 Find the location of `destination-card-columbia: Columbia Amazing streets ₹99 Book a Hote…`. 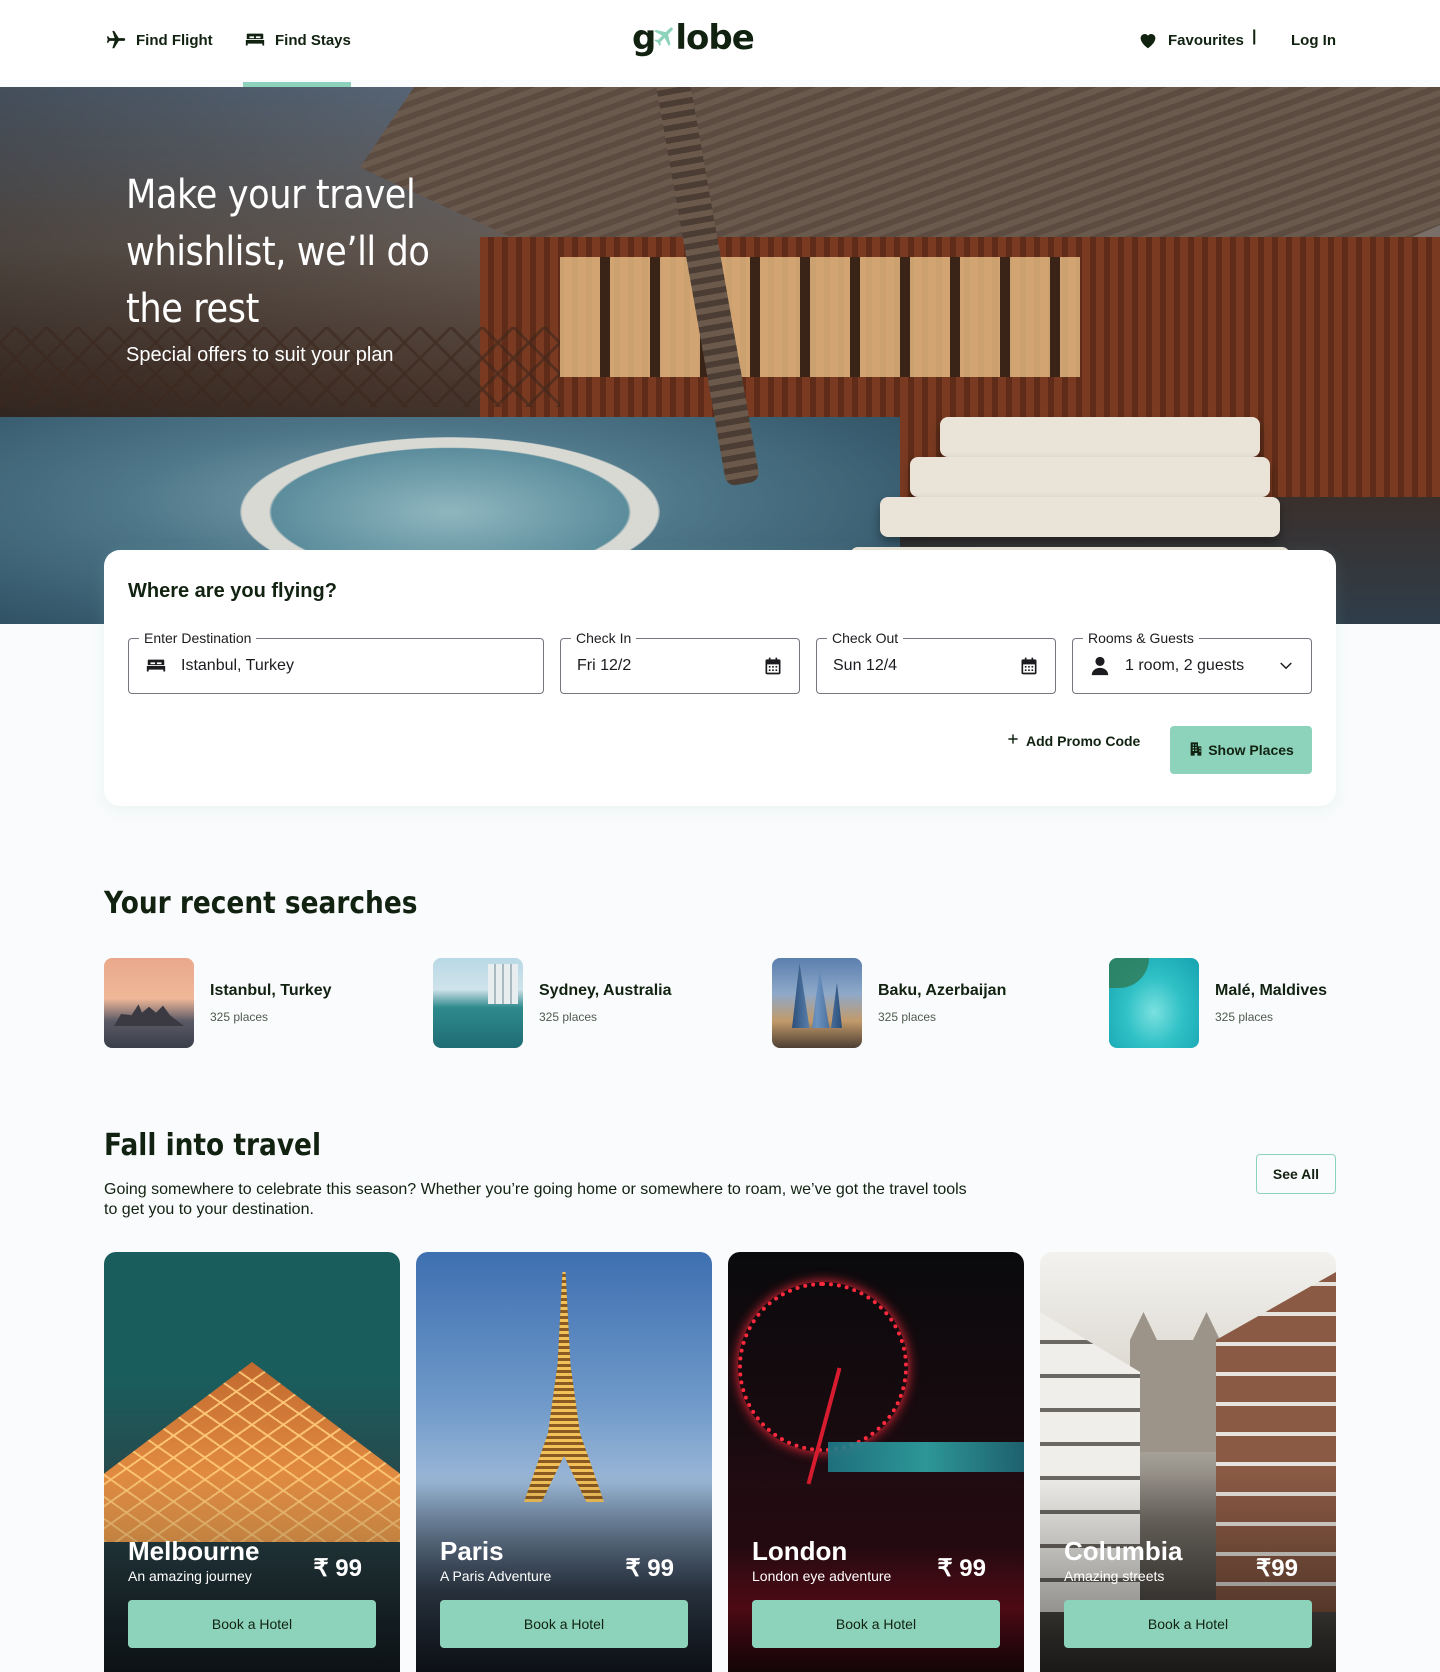

destination-card-columbia: Columbia Amazing streets ₹99 Book a Hote… is located at coordinates (1188, 1462).